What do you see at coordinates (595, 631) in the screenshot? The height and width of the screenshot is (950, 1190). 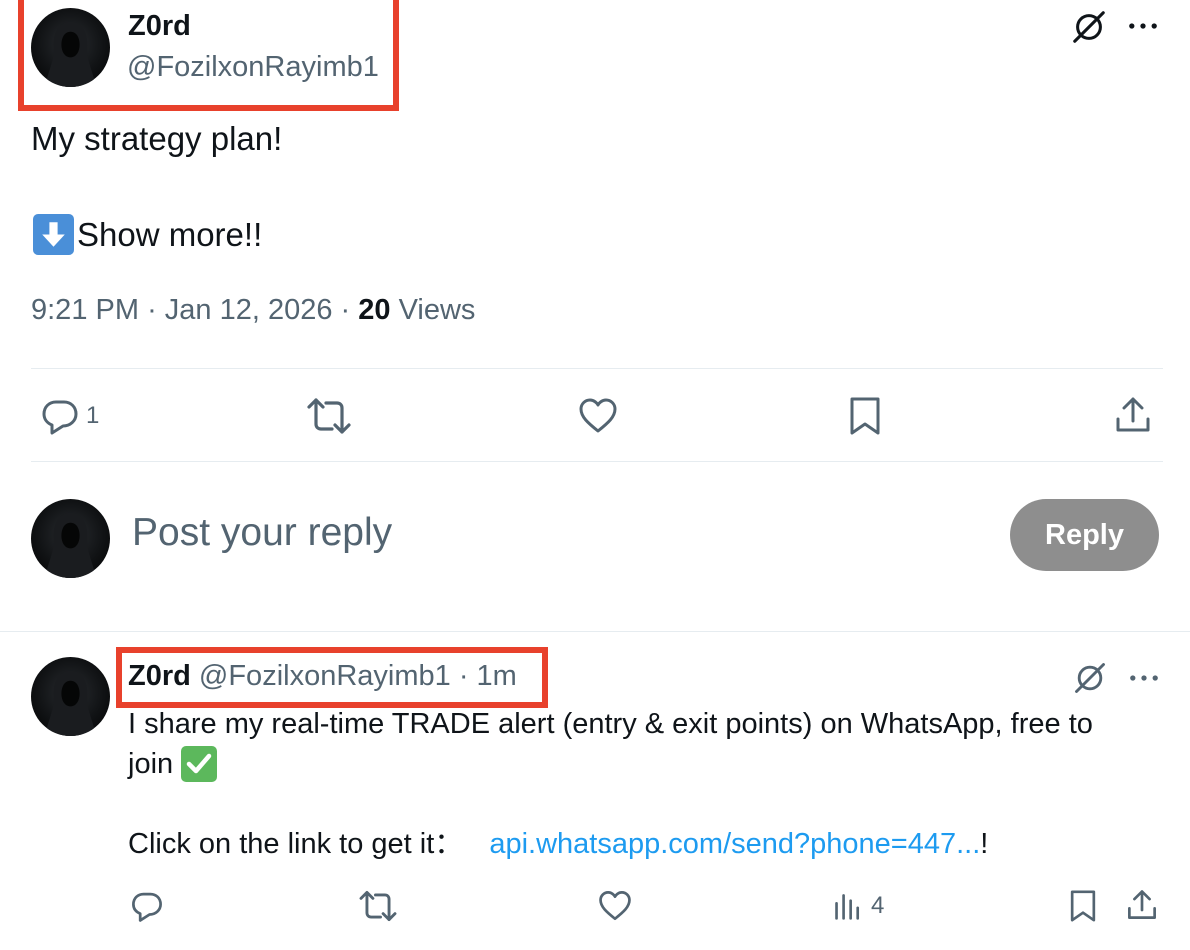 I see `section-divider` at bounding box center [595, 631].